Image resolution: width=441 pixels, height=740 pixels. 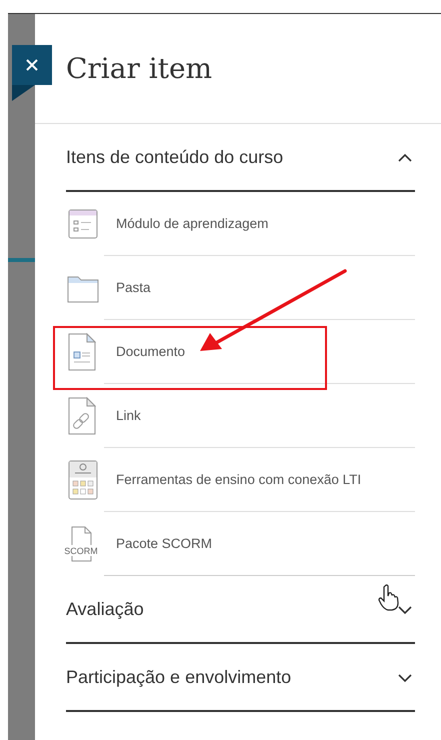 What do you see at coordinates (83, 480) in the screenshot?
I see `tools-icon` at bounding box center [83, 480].